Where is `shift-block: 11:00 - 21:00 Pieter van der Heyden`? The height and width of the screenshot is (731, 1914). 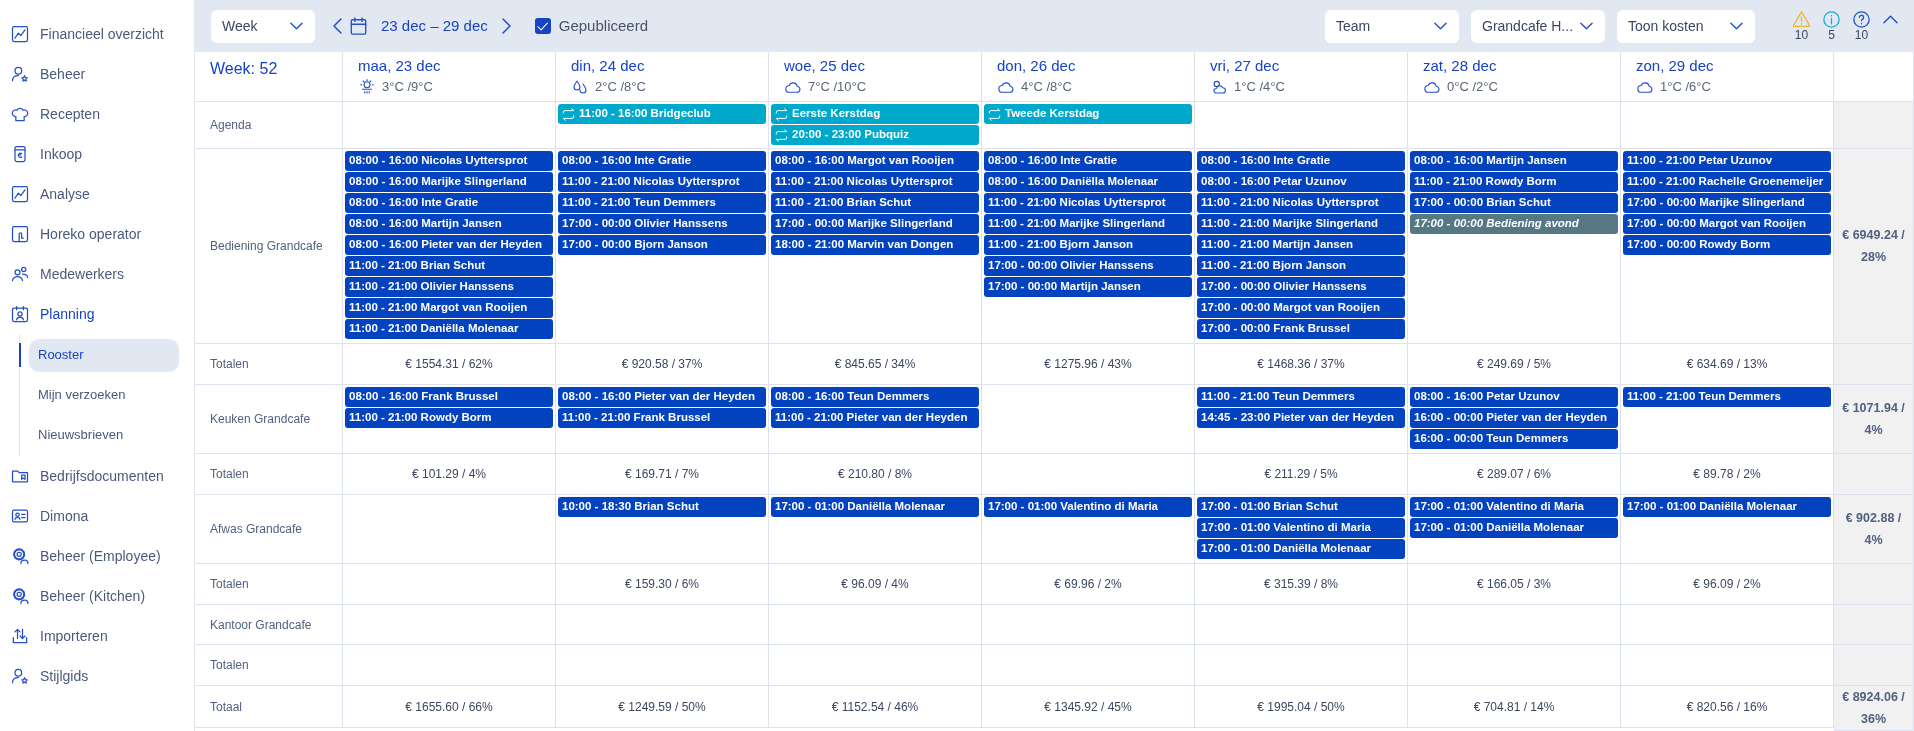 shift-block: 11:00 - 21:00 Pieter van der Heyden is located at coordinates (875, 418).